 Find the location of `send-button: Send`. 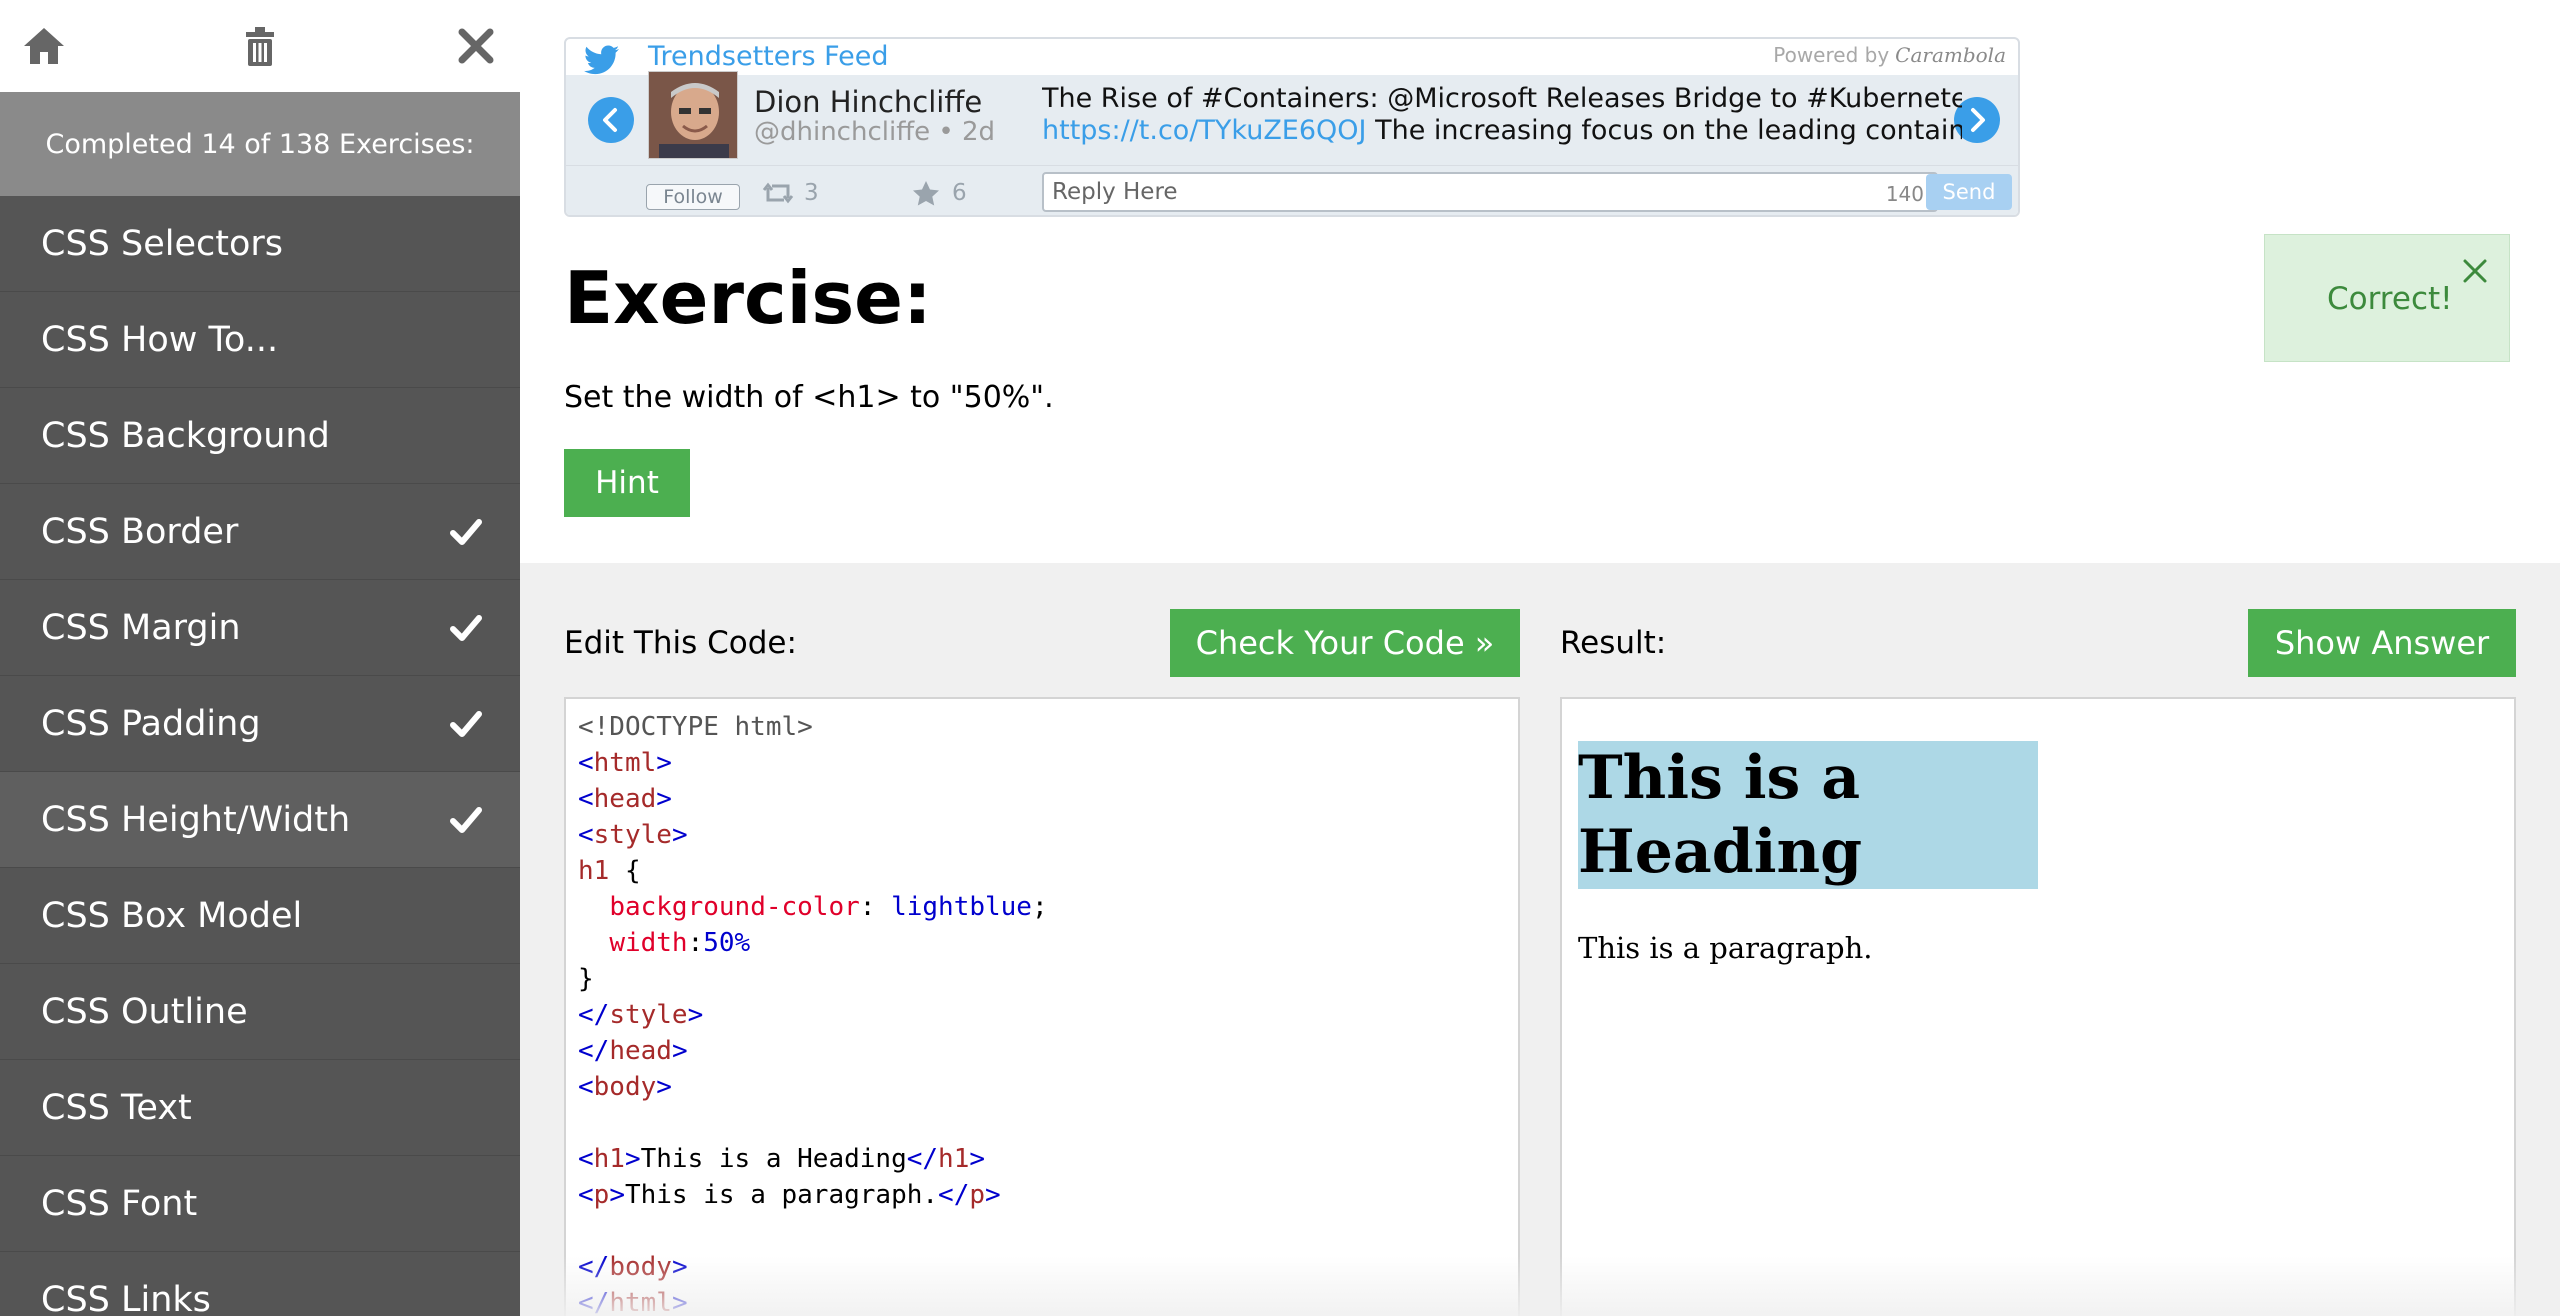

send-button: Send is located at coordinates (1969, 192).